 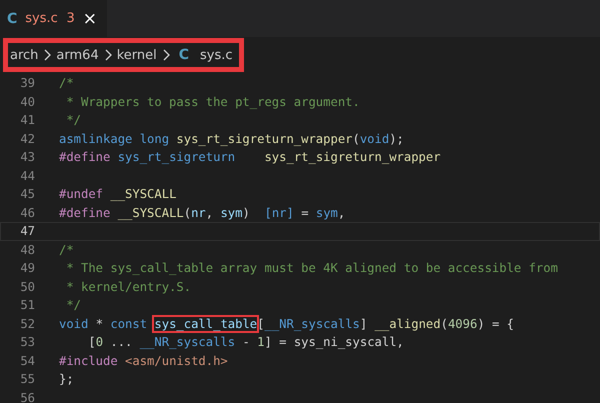 I want to click on close-button: ×, so click(x=89, y=18).